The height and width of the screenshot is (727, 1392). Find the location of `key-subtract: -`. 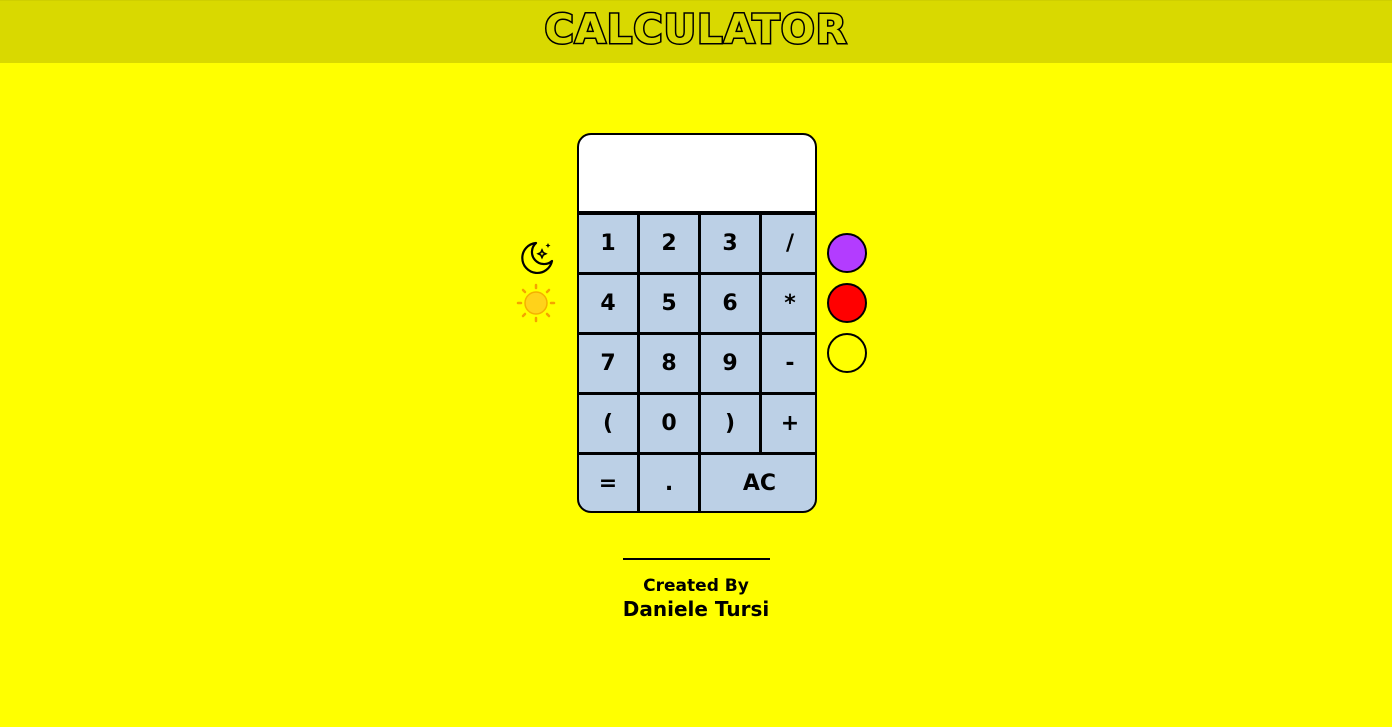

key-subtract: - is located at coordinates (788, 363).